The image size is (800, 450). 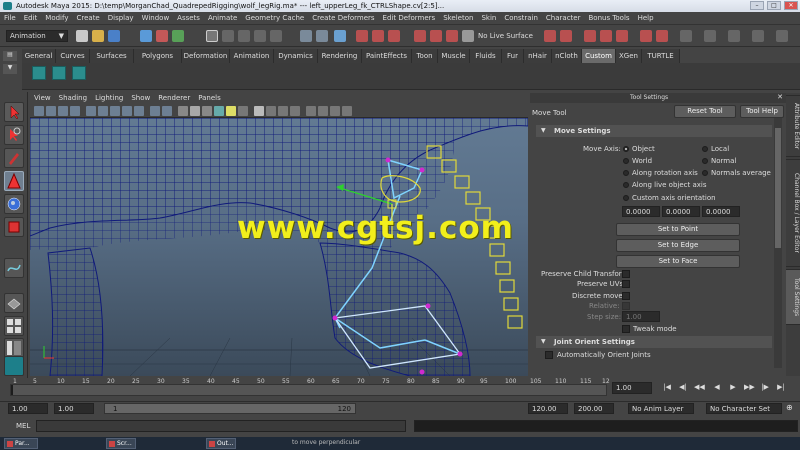 What do you see at coordinates (626, 296) in the screenshot?
I see `discrete-move-checkbox` at bounding box center [626, 296].